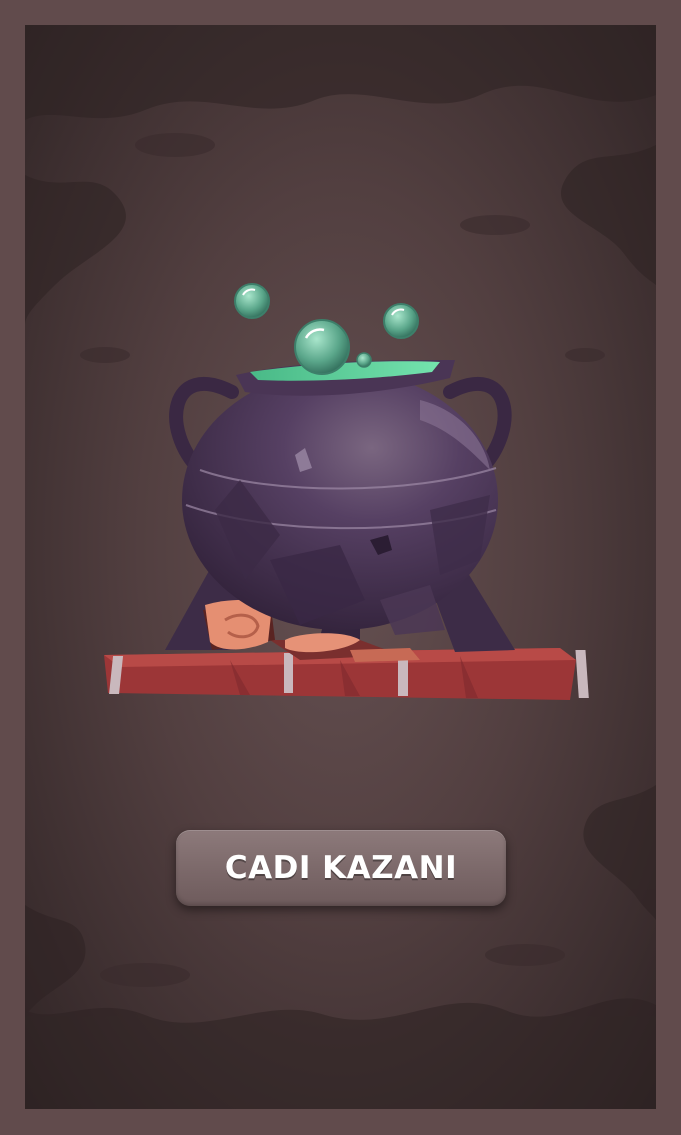 The width and height of the screenshot is (681, 1135). I want to click on cadi-kazani-button: CADI KAZANI, so click(341, 868).